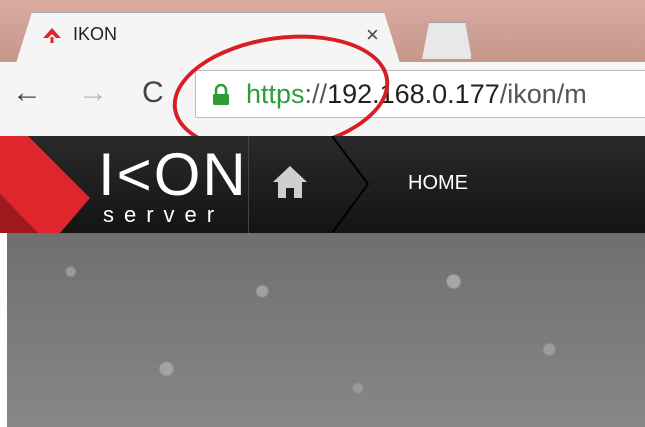 This screenshot has height=427, width=645. What do you see at coordinates (173, 174) in the screenshot?
I see `logo-text: I<ON` at bounding box center [173, 174].